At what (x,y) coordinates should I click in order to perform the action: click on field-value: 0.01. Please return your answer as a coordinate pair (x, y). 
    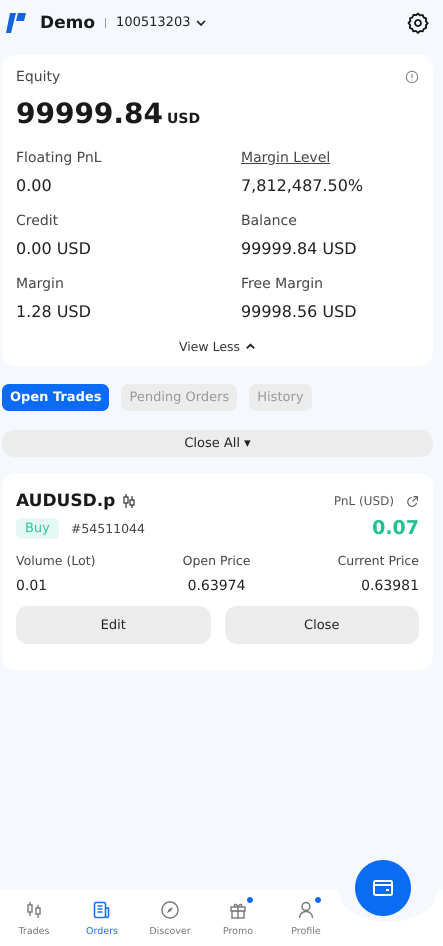
    Looking at the image, I should click on (32, 586).